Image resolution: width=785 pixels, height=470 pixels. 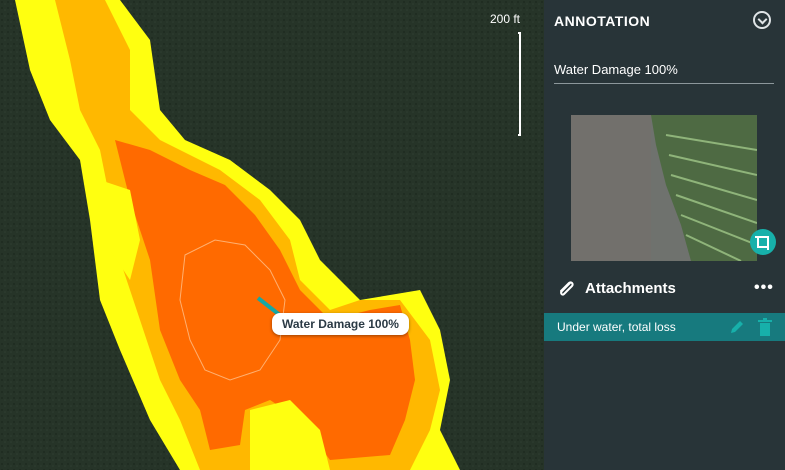 I want to click on scale-bar: 200 ft, so click(x=505, y=77).